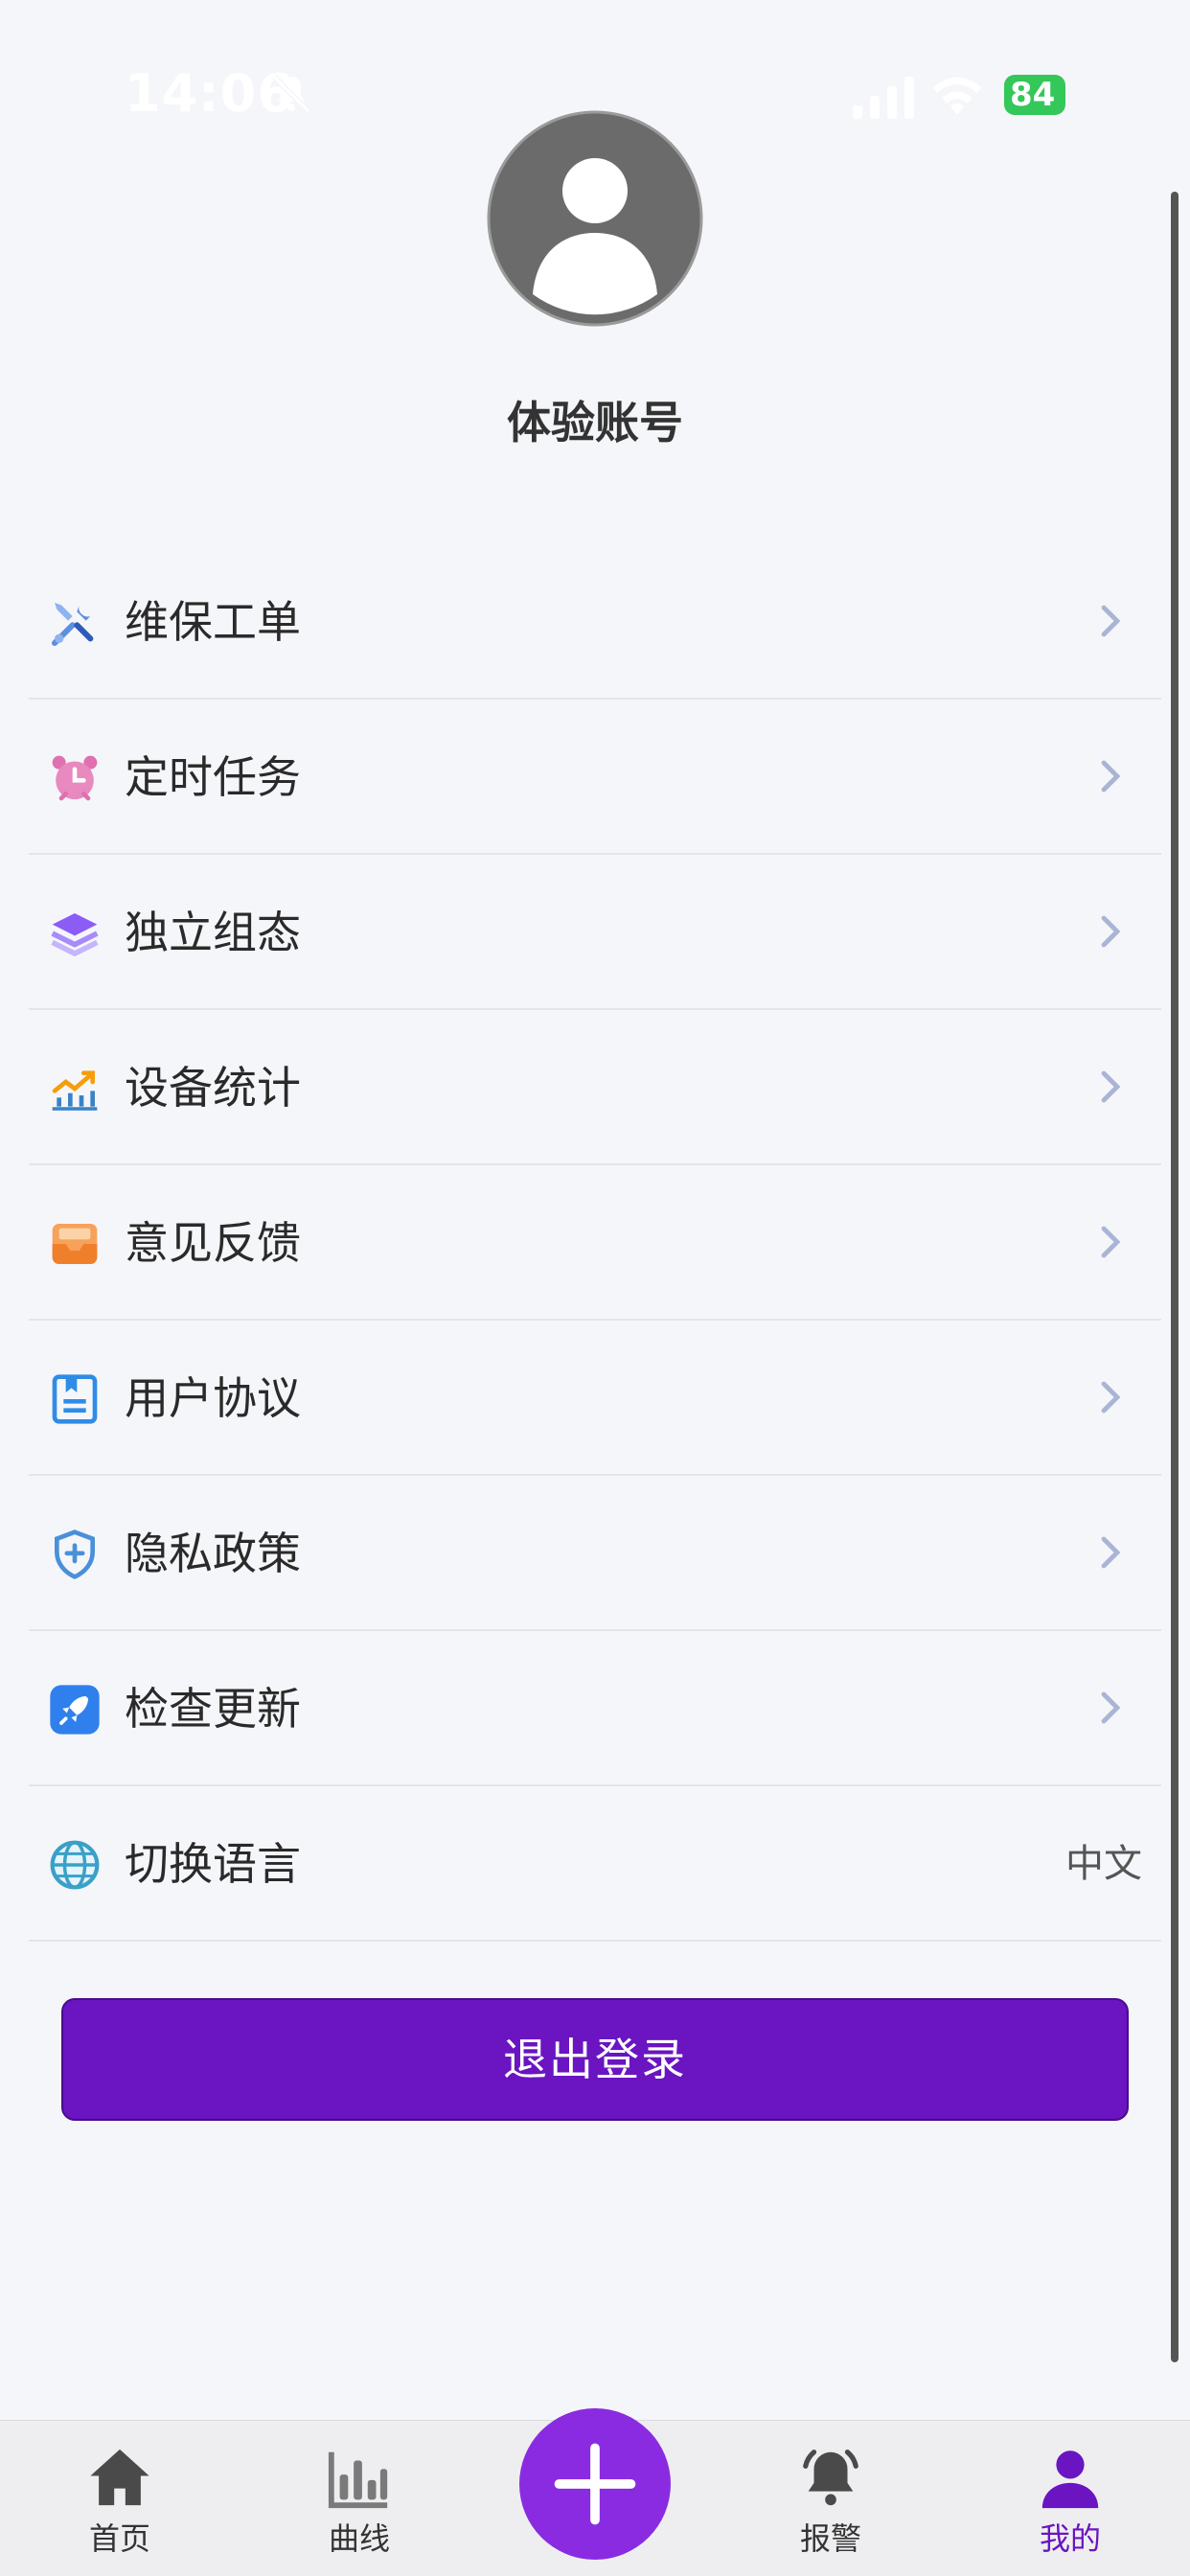  I want to click on tab-curve: 曲线, so click(359, 2498).